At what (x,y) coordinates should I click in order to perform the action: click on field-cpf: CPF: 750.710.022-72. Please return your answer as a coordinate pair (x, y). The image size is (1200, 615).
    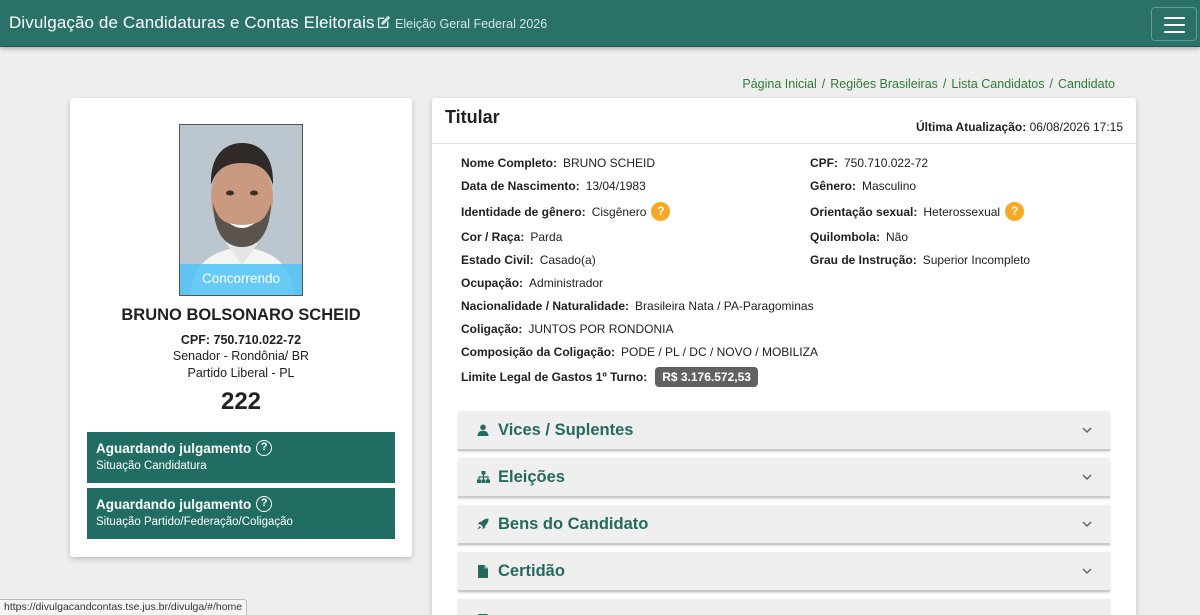
    Looking at the image, I should click on (869, 163).